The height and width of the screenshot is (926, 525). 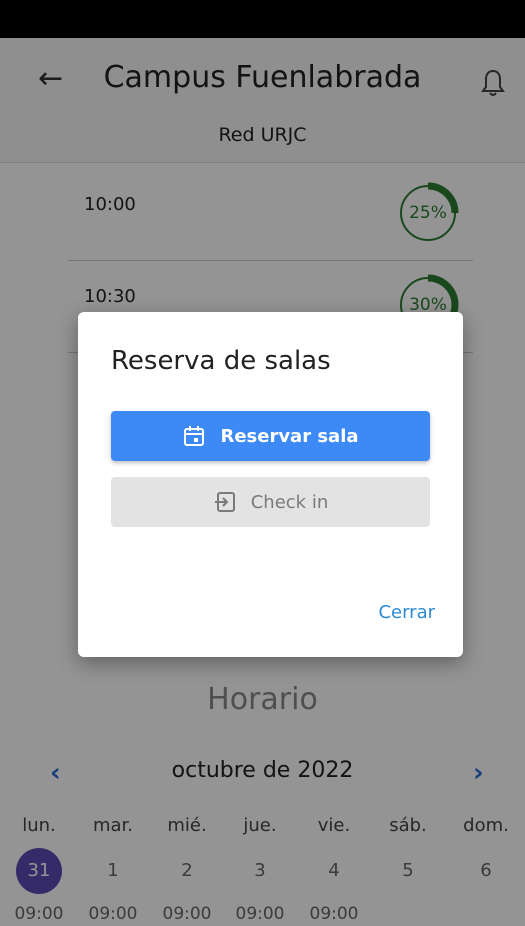 What do you see at coordinates (262, 19) in the screenshot?
I see `status-bar` at bounding box center [262, 19].